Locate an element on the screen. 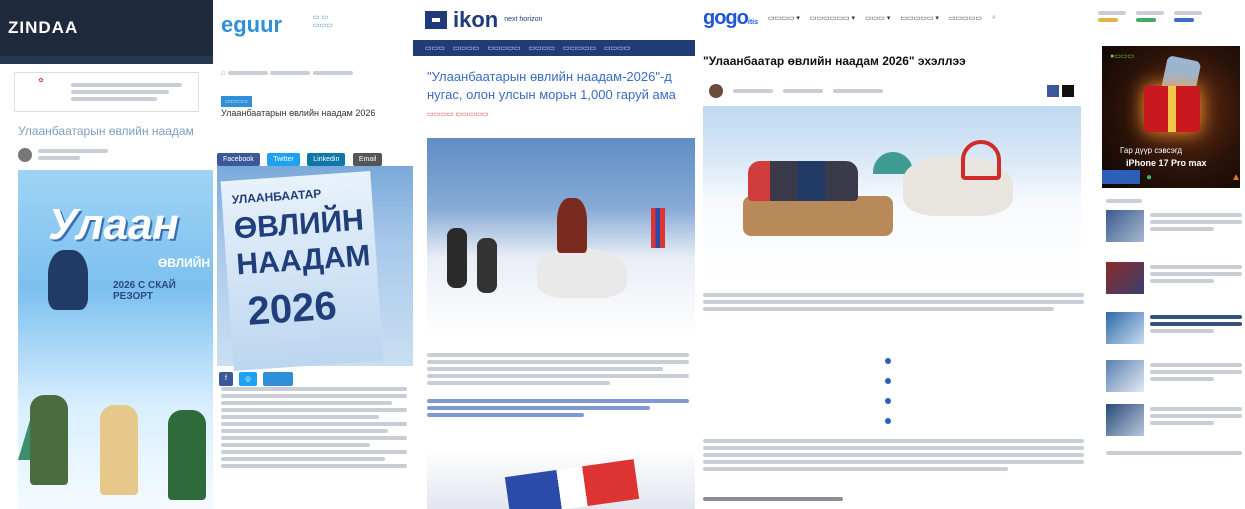 Image resolution: width=1245 pixels, height=509 pixels. ikon-article-body is located at coordinates (558, 385).